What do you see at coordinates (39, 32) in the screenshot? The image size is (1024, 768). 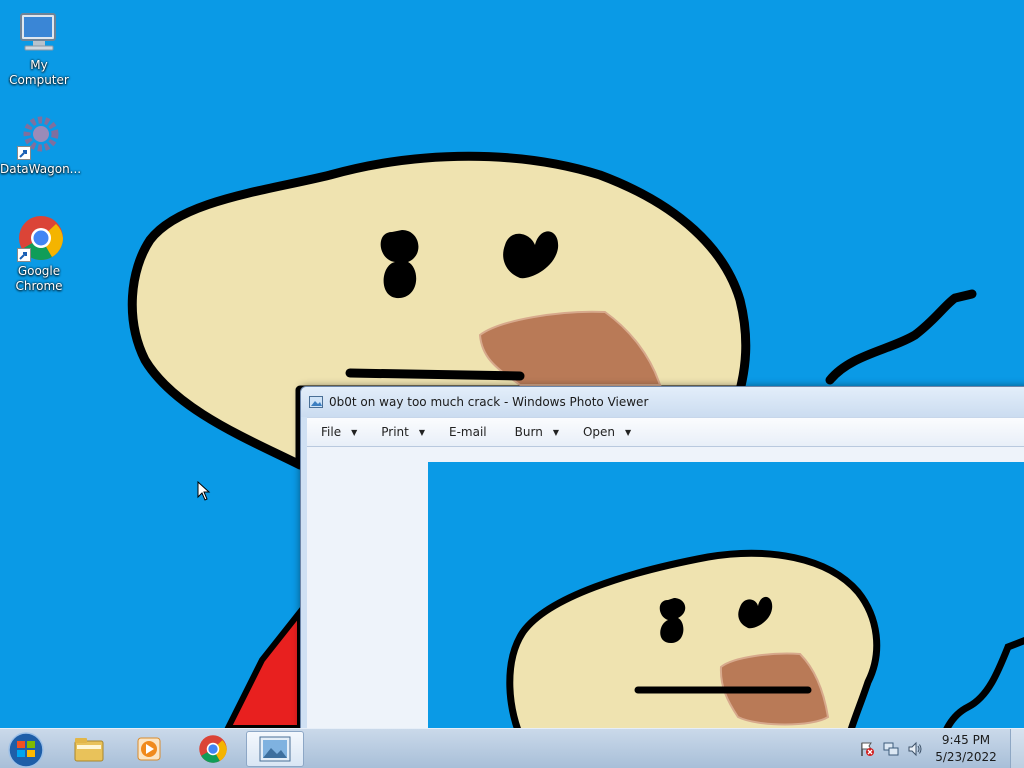 I see `computer-icon` at bounding box center [39, 32].